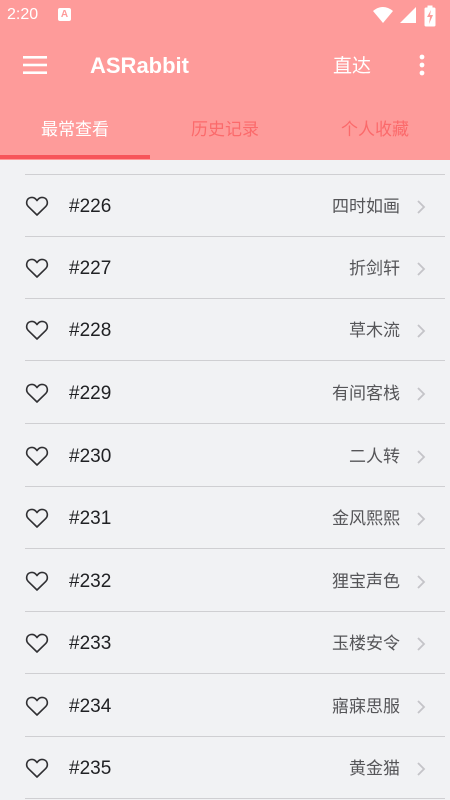  Describe the element at coordinates (366, 394) in the screenshot. I see `item-name: 有间客栈` at that location.